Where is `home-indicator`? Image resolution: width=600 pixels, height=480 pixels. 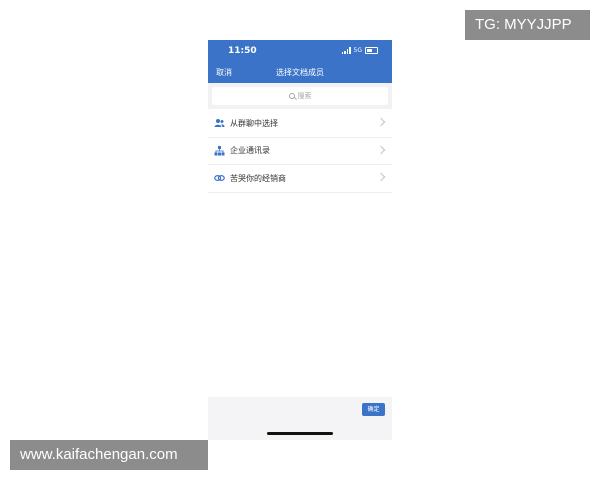
home-indicator is located at coordinates (300, 433).